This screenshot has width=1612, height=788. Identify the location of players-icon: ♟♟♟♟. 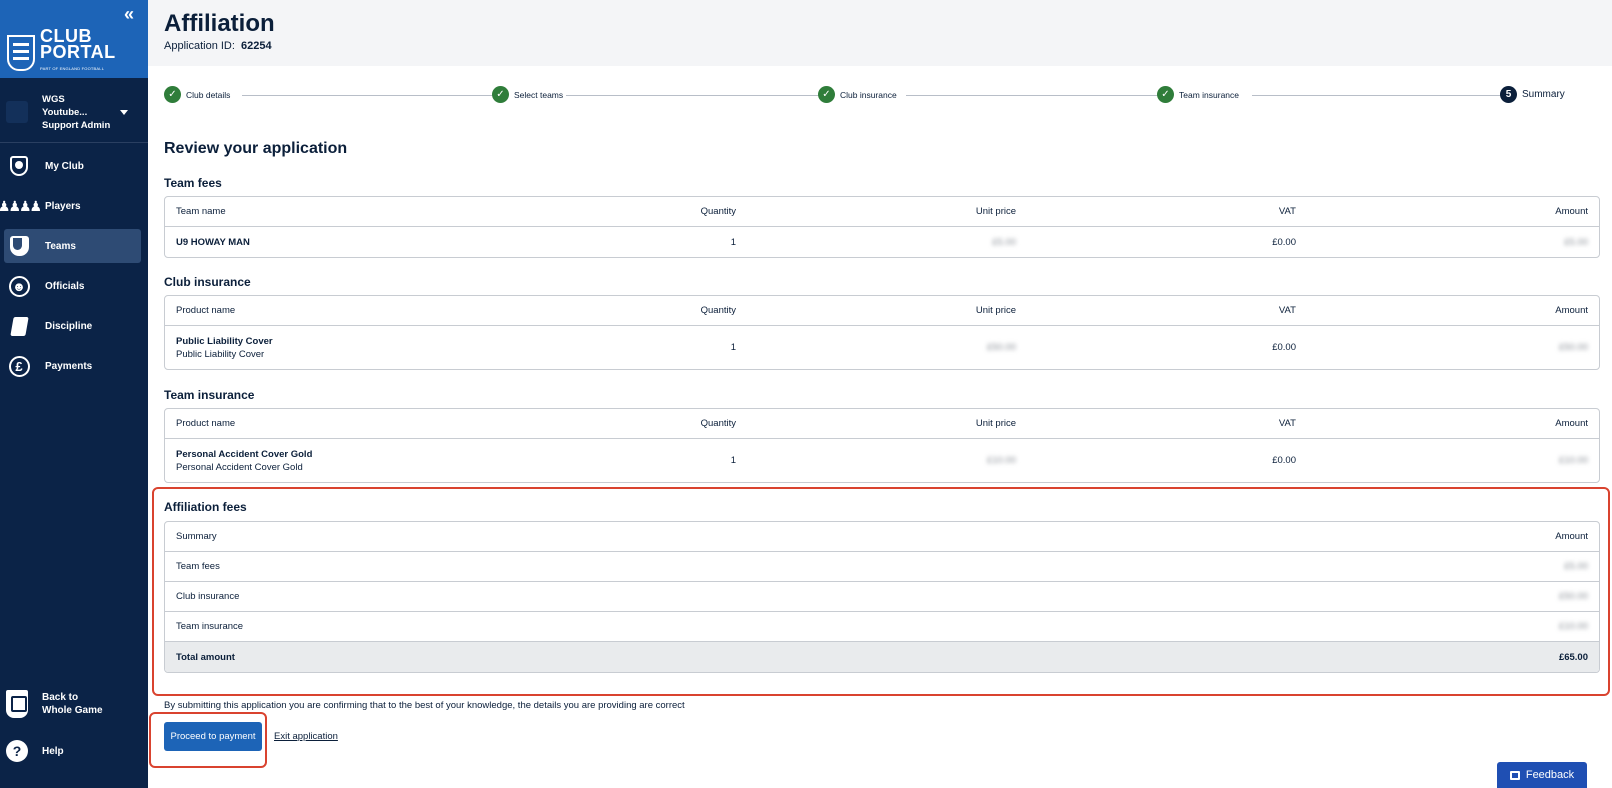
(21, 205).